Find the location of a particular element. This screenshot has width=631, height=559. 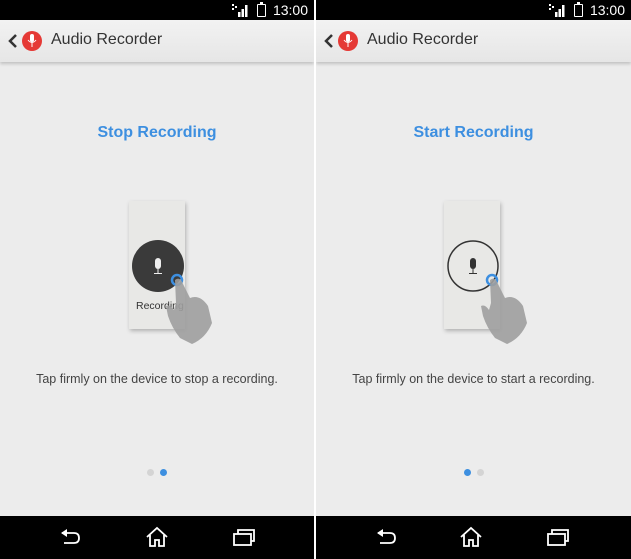

tap-illustration is located at coordinates (473, 273).